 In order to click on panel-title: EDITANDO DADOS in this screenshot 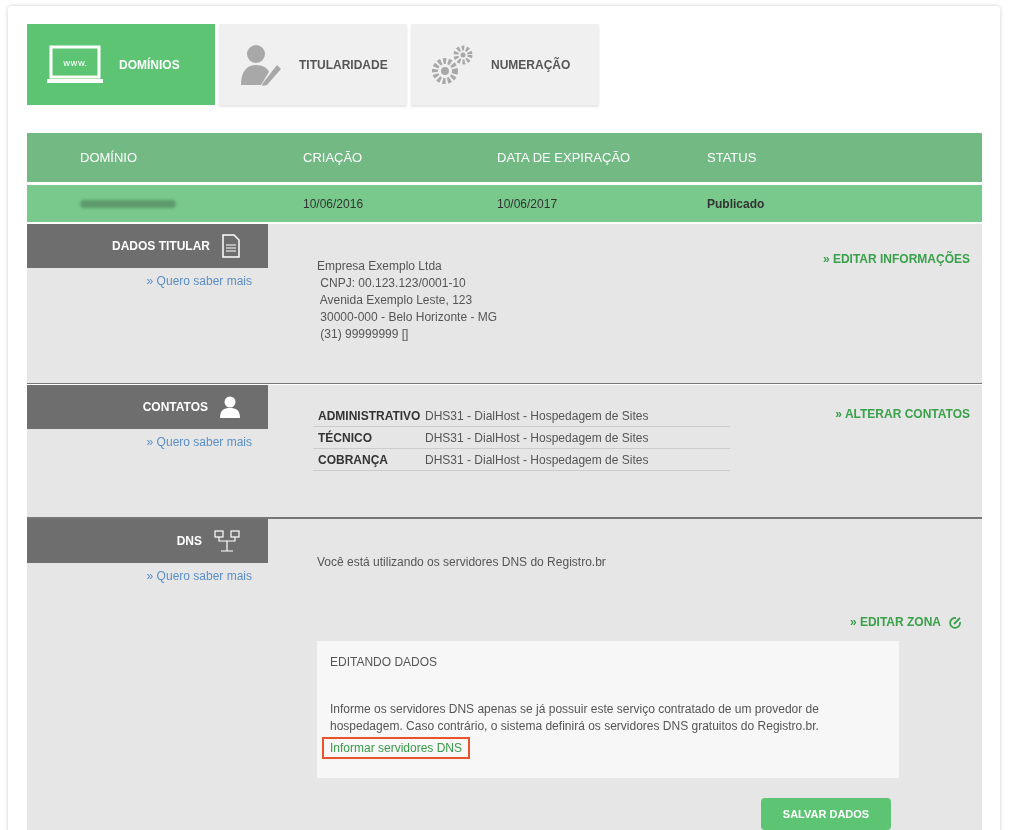, I will do `click(384, 662)`.